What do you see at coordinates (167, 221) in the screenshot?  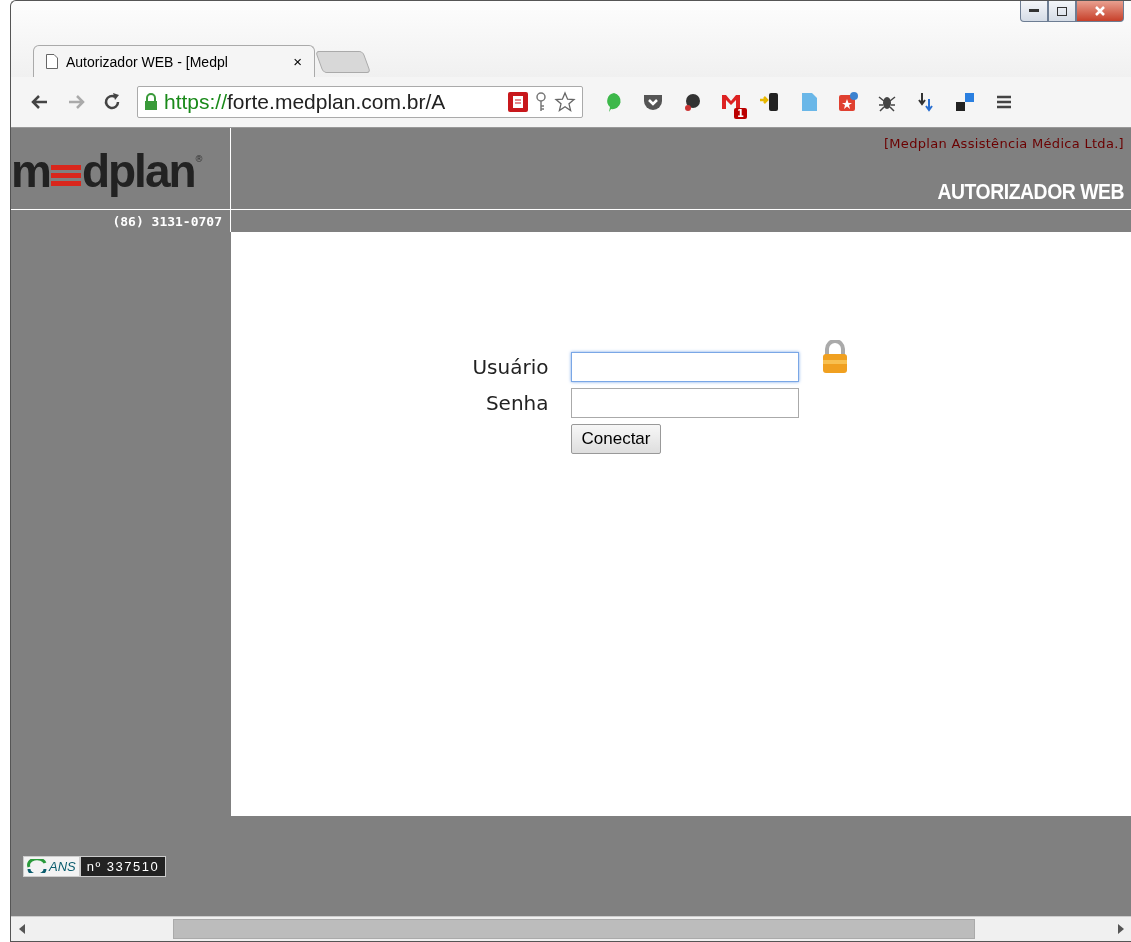 I see `phone-number: (86) 3131-0707` at bounding box center [167, 221].